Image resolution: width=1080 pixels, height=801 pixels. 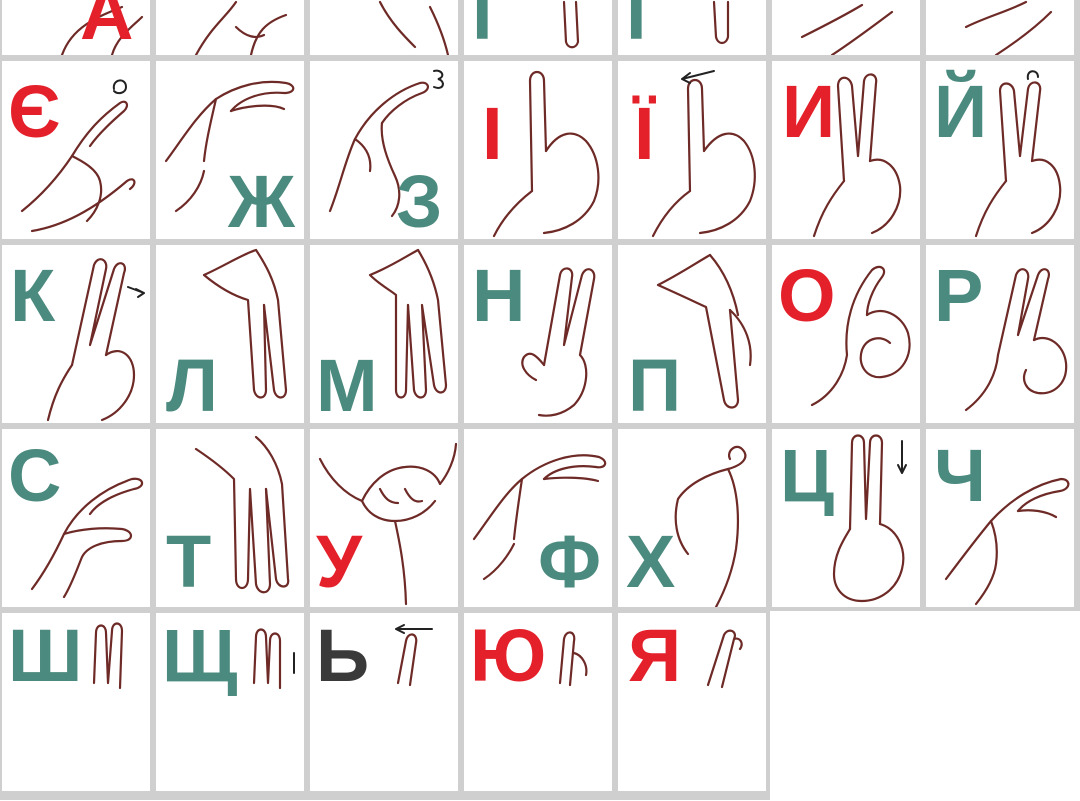 What do you see at coordinates (189, 561) in the screenshot?
I see `letter-t: Т` at bounding box center [189, 561].